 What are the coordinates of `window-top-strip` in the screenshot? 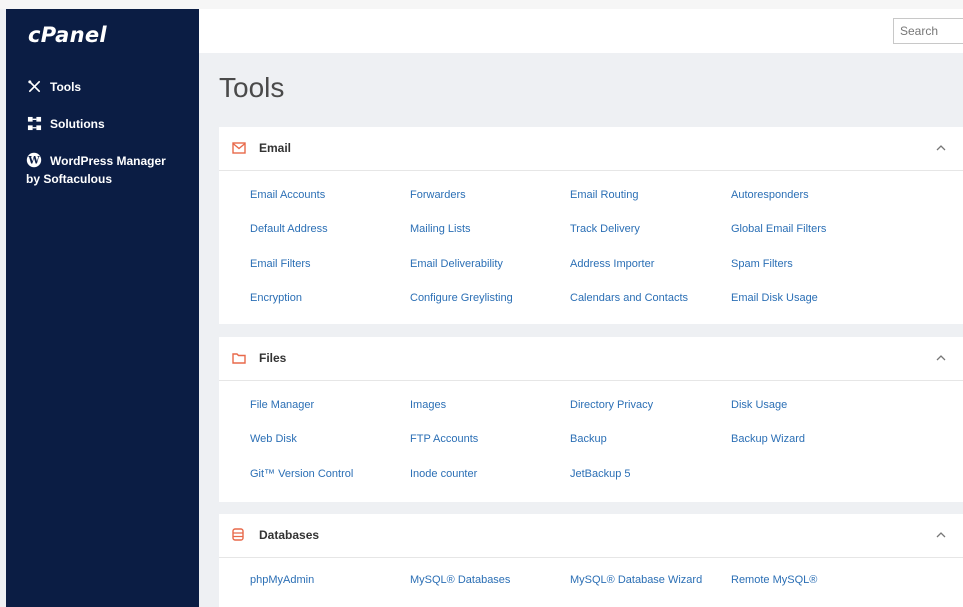 It's located at (481, 4).